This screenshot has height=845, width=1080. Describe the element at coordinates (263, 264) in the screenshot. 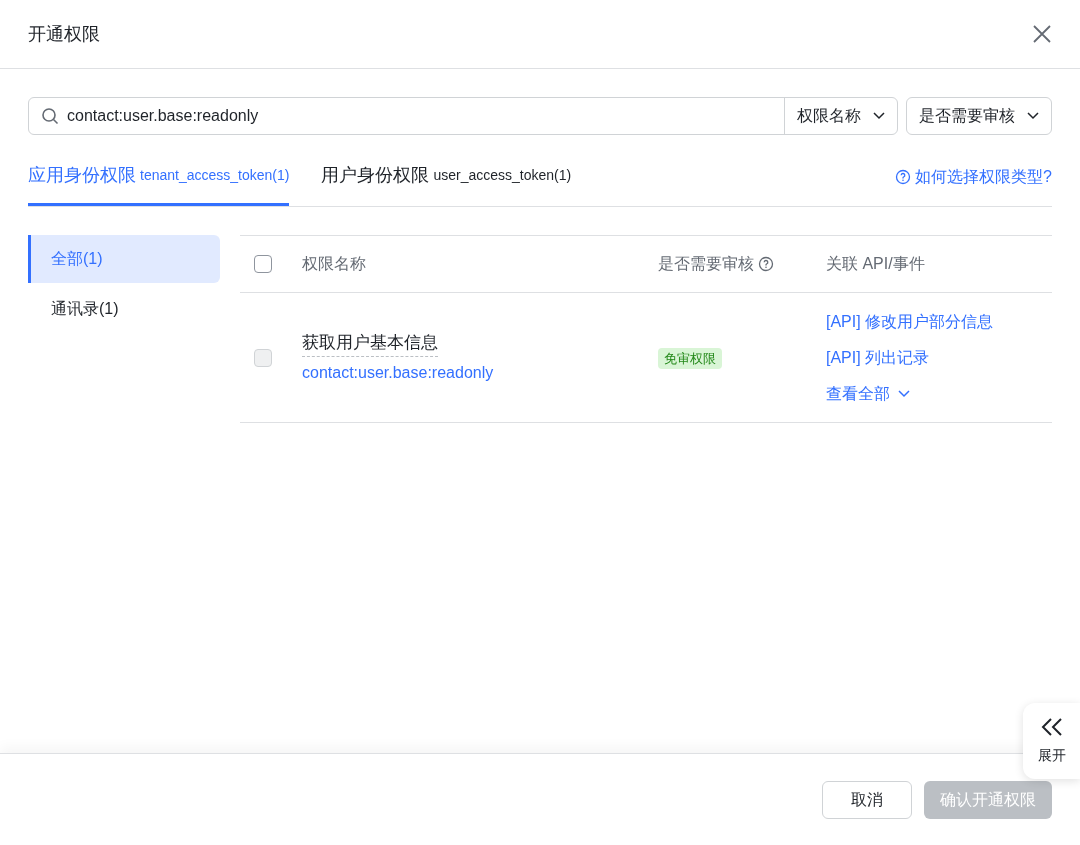

I see `checkbox` at that location.